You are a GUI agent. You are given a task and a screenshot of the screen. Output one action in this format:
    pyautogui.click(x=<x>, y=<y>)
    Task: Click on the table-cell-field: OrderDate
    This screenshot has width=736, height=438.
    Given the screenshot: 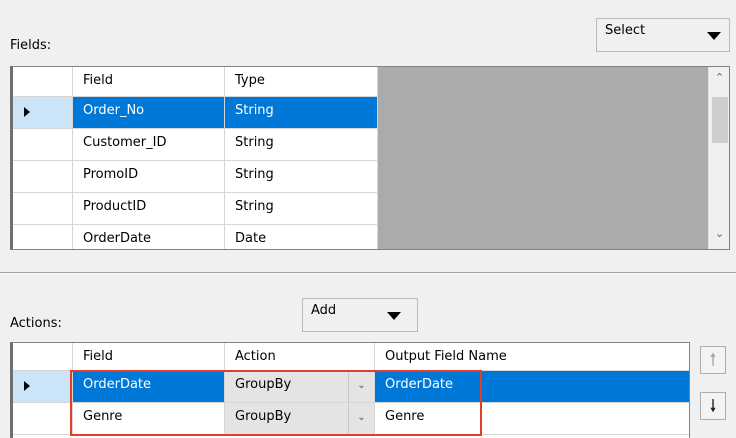 What is the action you would take?
    pyautogui.click(x=149, y=237)
    